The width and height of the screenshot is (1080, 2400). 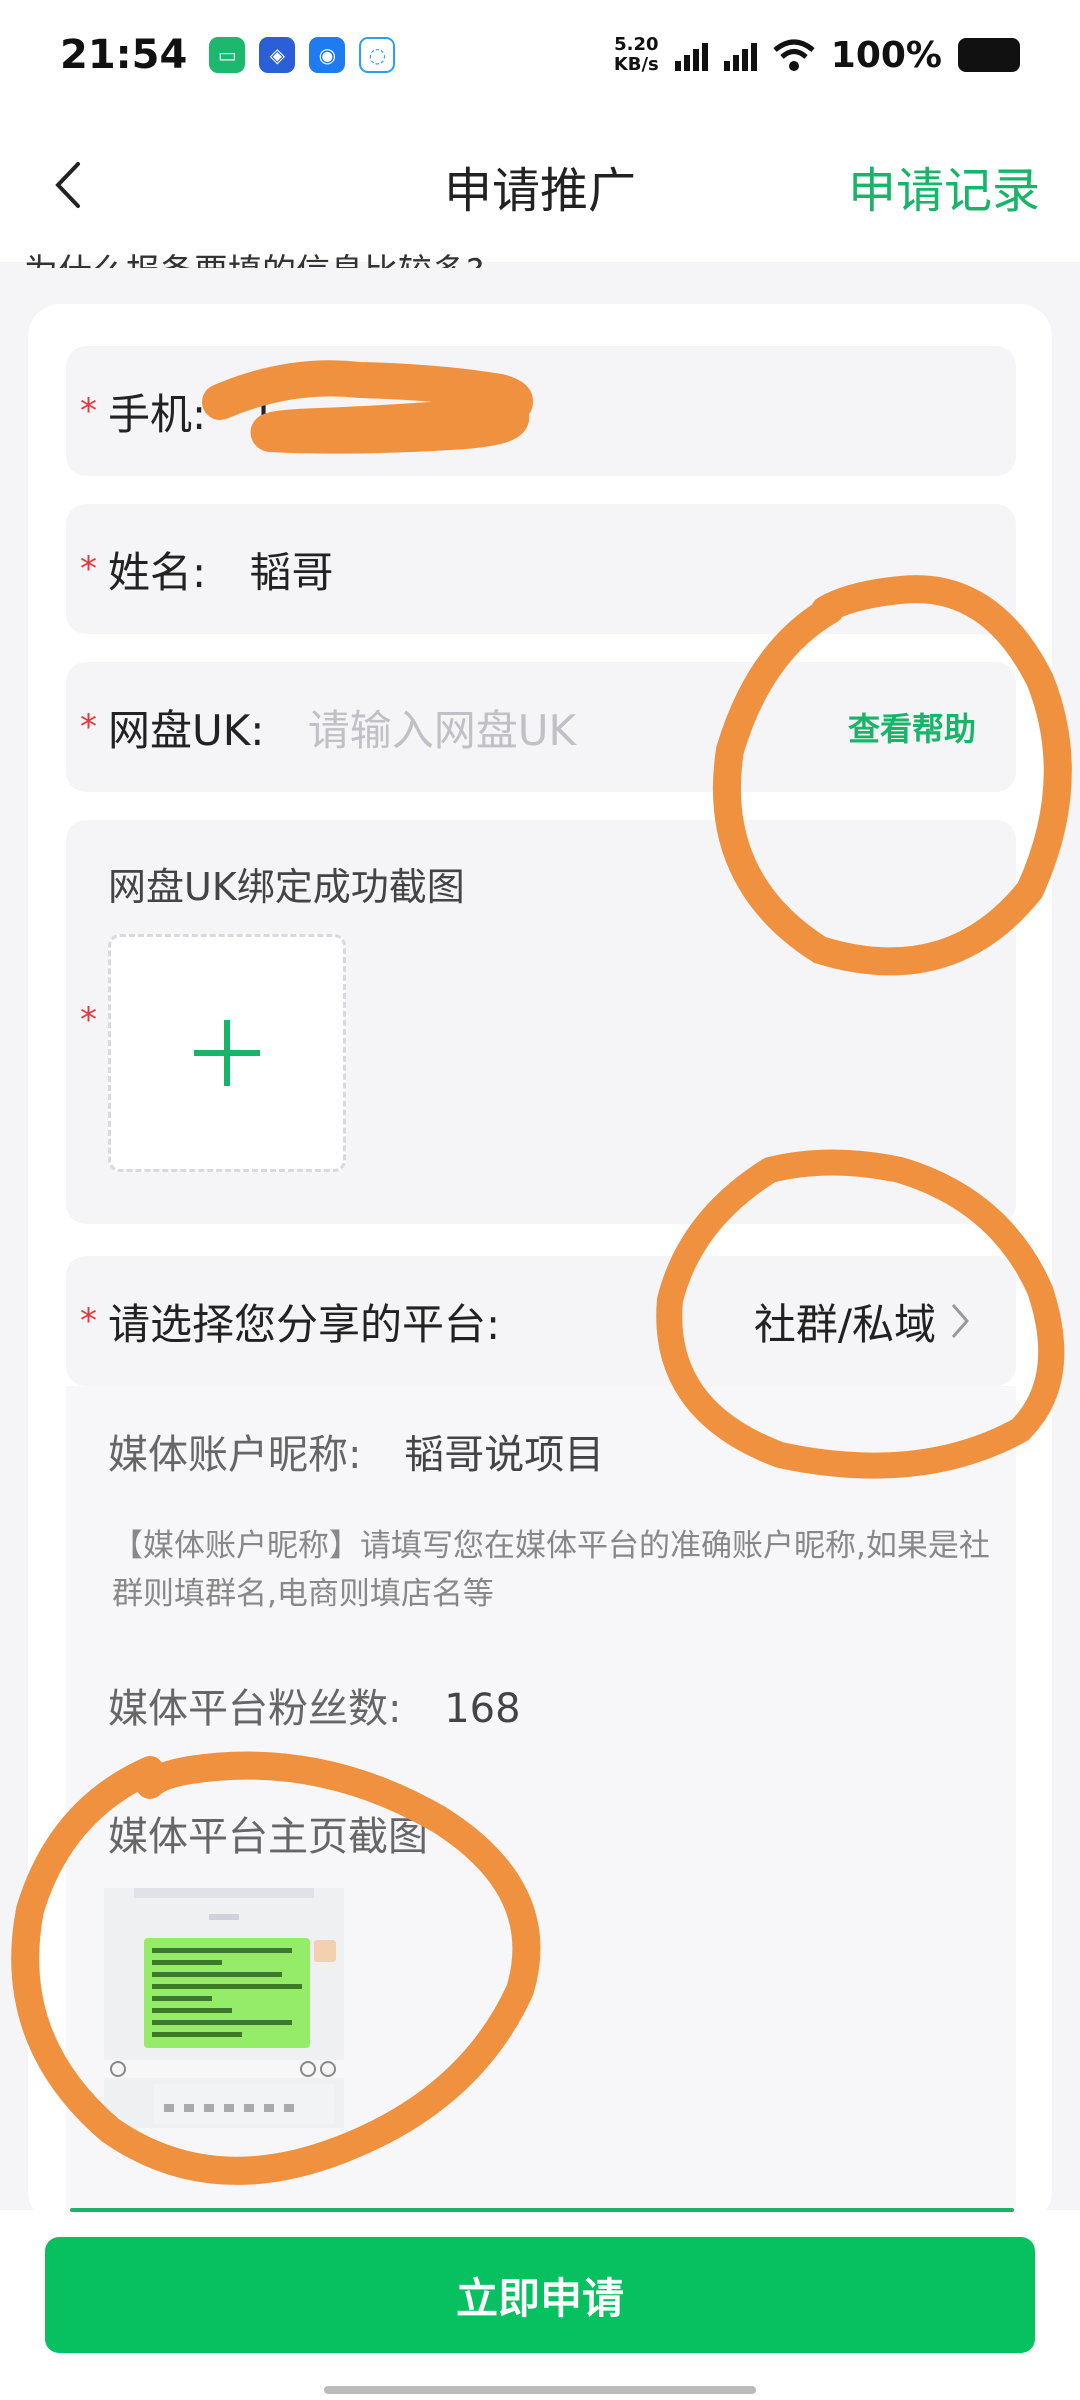 I want to click on view-help-link: 查看帮助, so click(x=912, y=727).